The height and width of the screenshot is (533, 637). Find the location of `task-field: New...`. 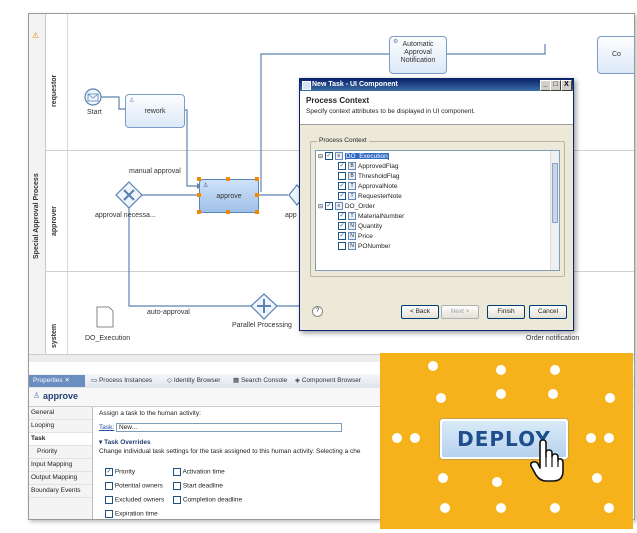

task-field: New... is located at coordinates (228, 427).